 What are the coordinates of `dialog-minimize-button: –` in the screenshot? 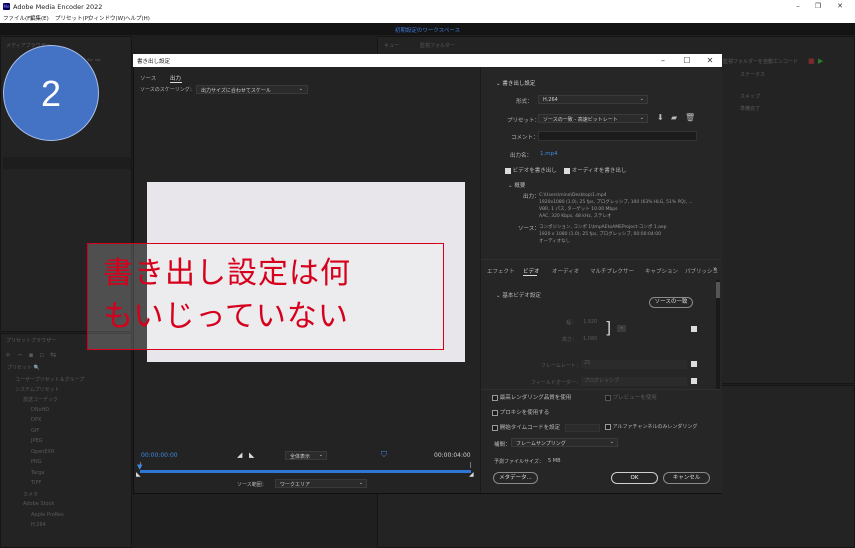 It's located at (663, 60).